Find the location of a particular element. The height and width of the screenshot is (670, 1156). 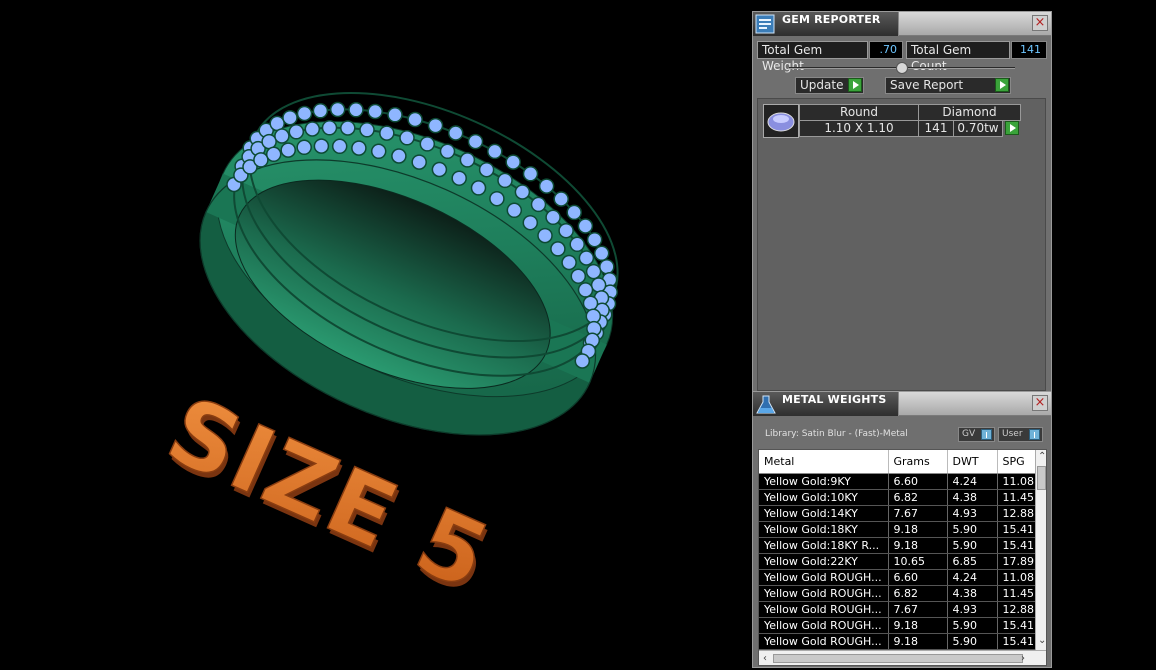

table-row: Yellow Gold:10KY 6.82 4.38 11.45 is located at coordinates (897, 497).